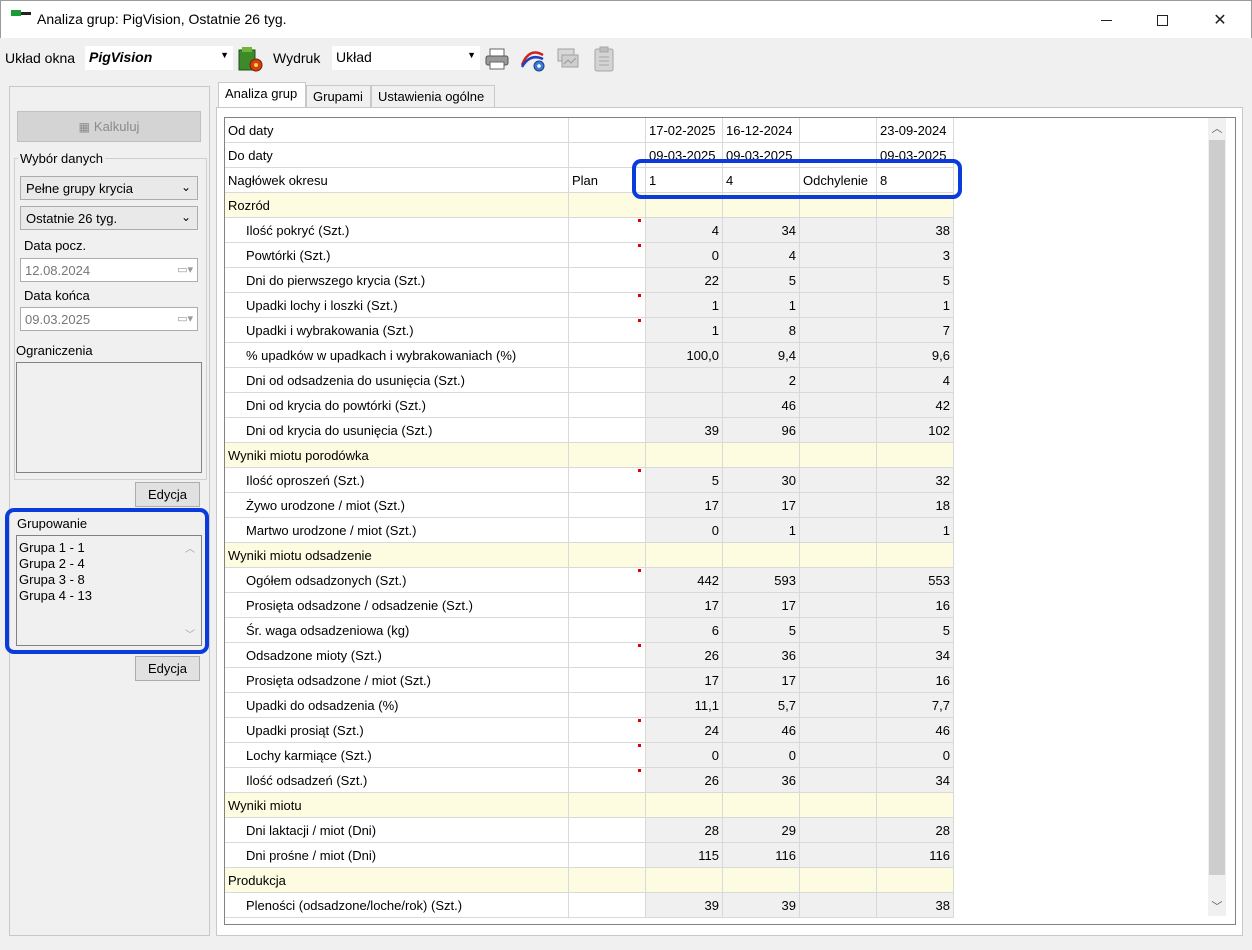 The height and width of the screenshot is (950, 1252). What do you see at coordinates (167, 494) in the screenshot?
I see `edit-constraints-button: Edycja` at bounding box center [167, 494].